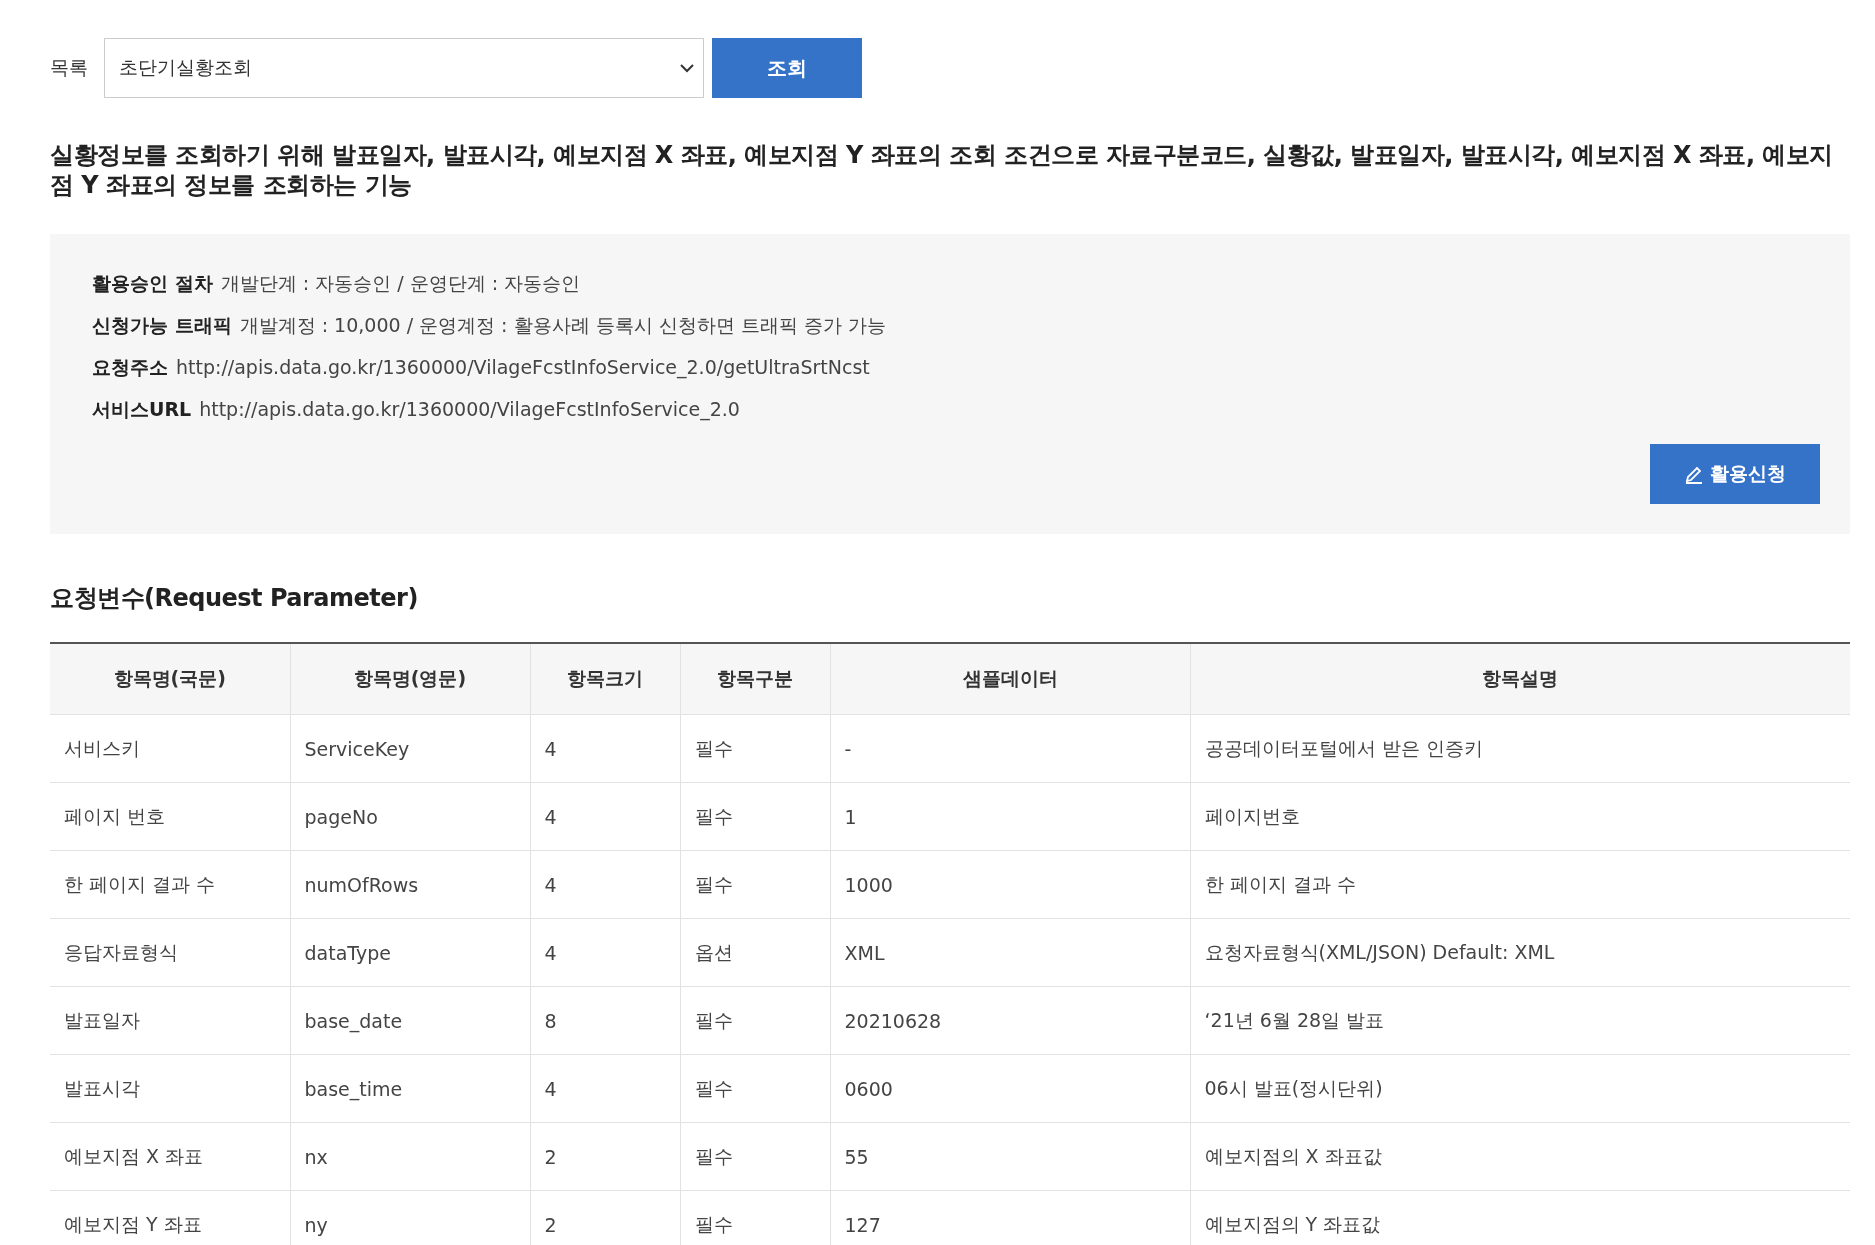  What do you see at coordinates (404, 68) in the screenshot?
I see `api-select: 초단기실황조회` at bounding box center [404, 68].